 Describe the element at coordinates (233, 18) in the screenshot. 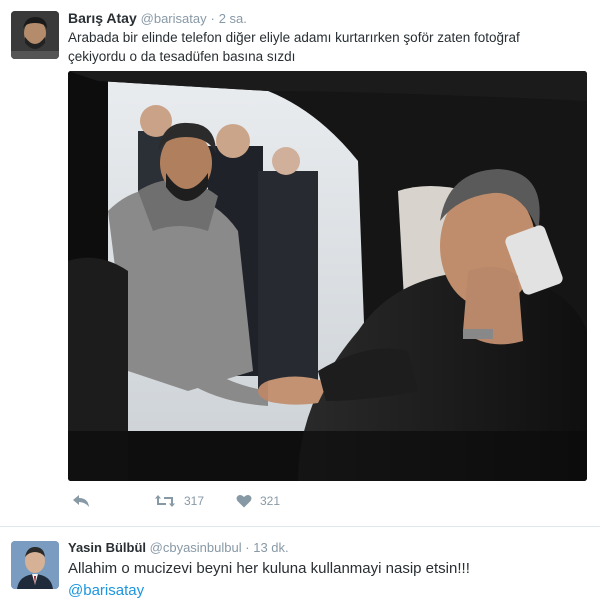

I see `tweet-time: 2 sa.` at that location.